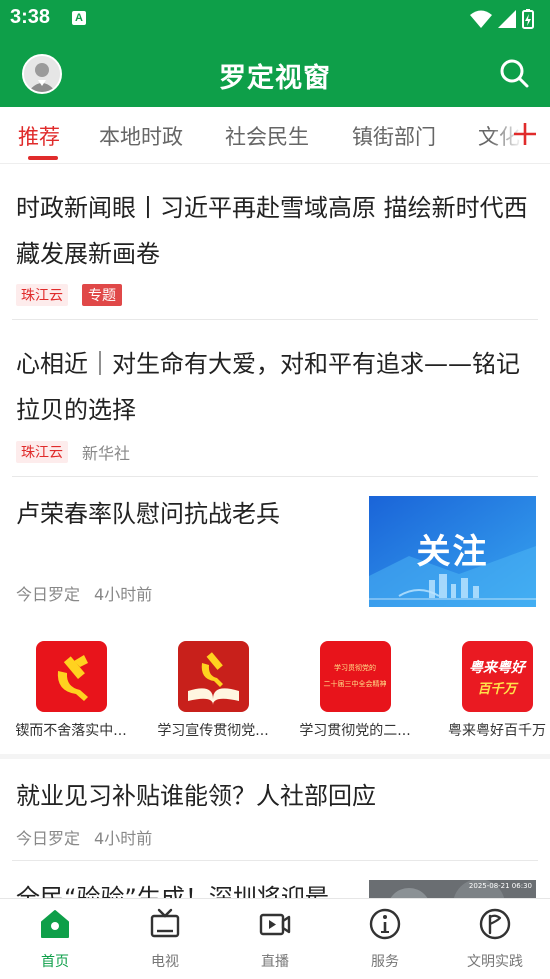  I want to click on shortcut-item: 粤来粤好 百千万 粤来粤好百千万, so click(488, 690).